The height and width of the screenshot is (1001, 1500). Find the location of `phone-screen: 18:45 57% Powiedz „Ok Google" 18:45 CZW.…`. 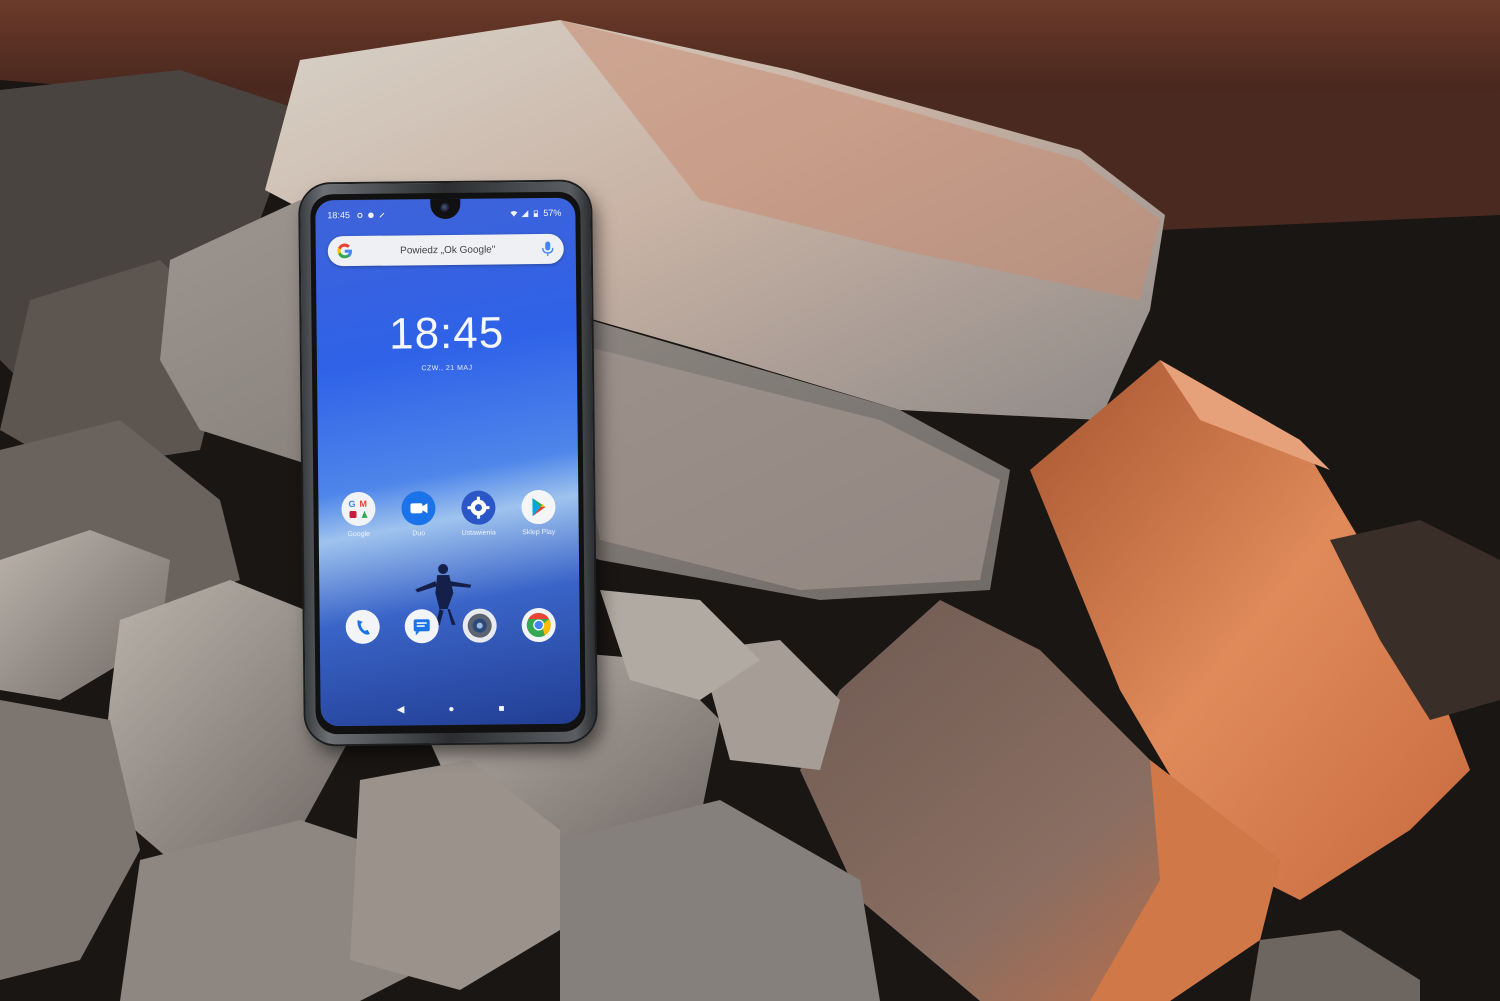

phone-screen: 18:45 57% Powiedz „Ok Google" 18:45 CZW.… is located at coordinates (448, 462).